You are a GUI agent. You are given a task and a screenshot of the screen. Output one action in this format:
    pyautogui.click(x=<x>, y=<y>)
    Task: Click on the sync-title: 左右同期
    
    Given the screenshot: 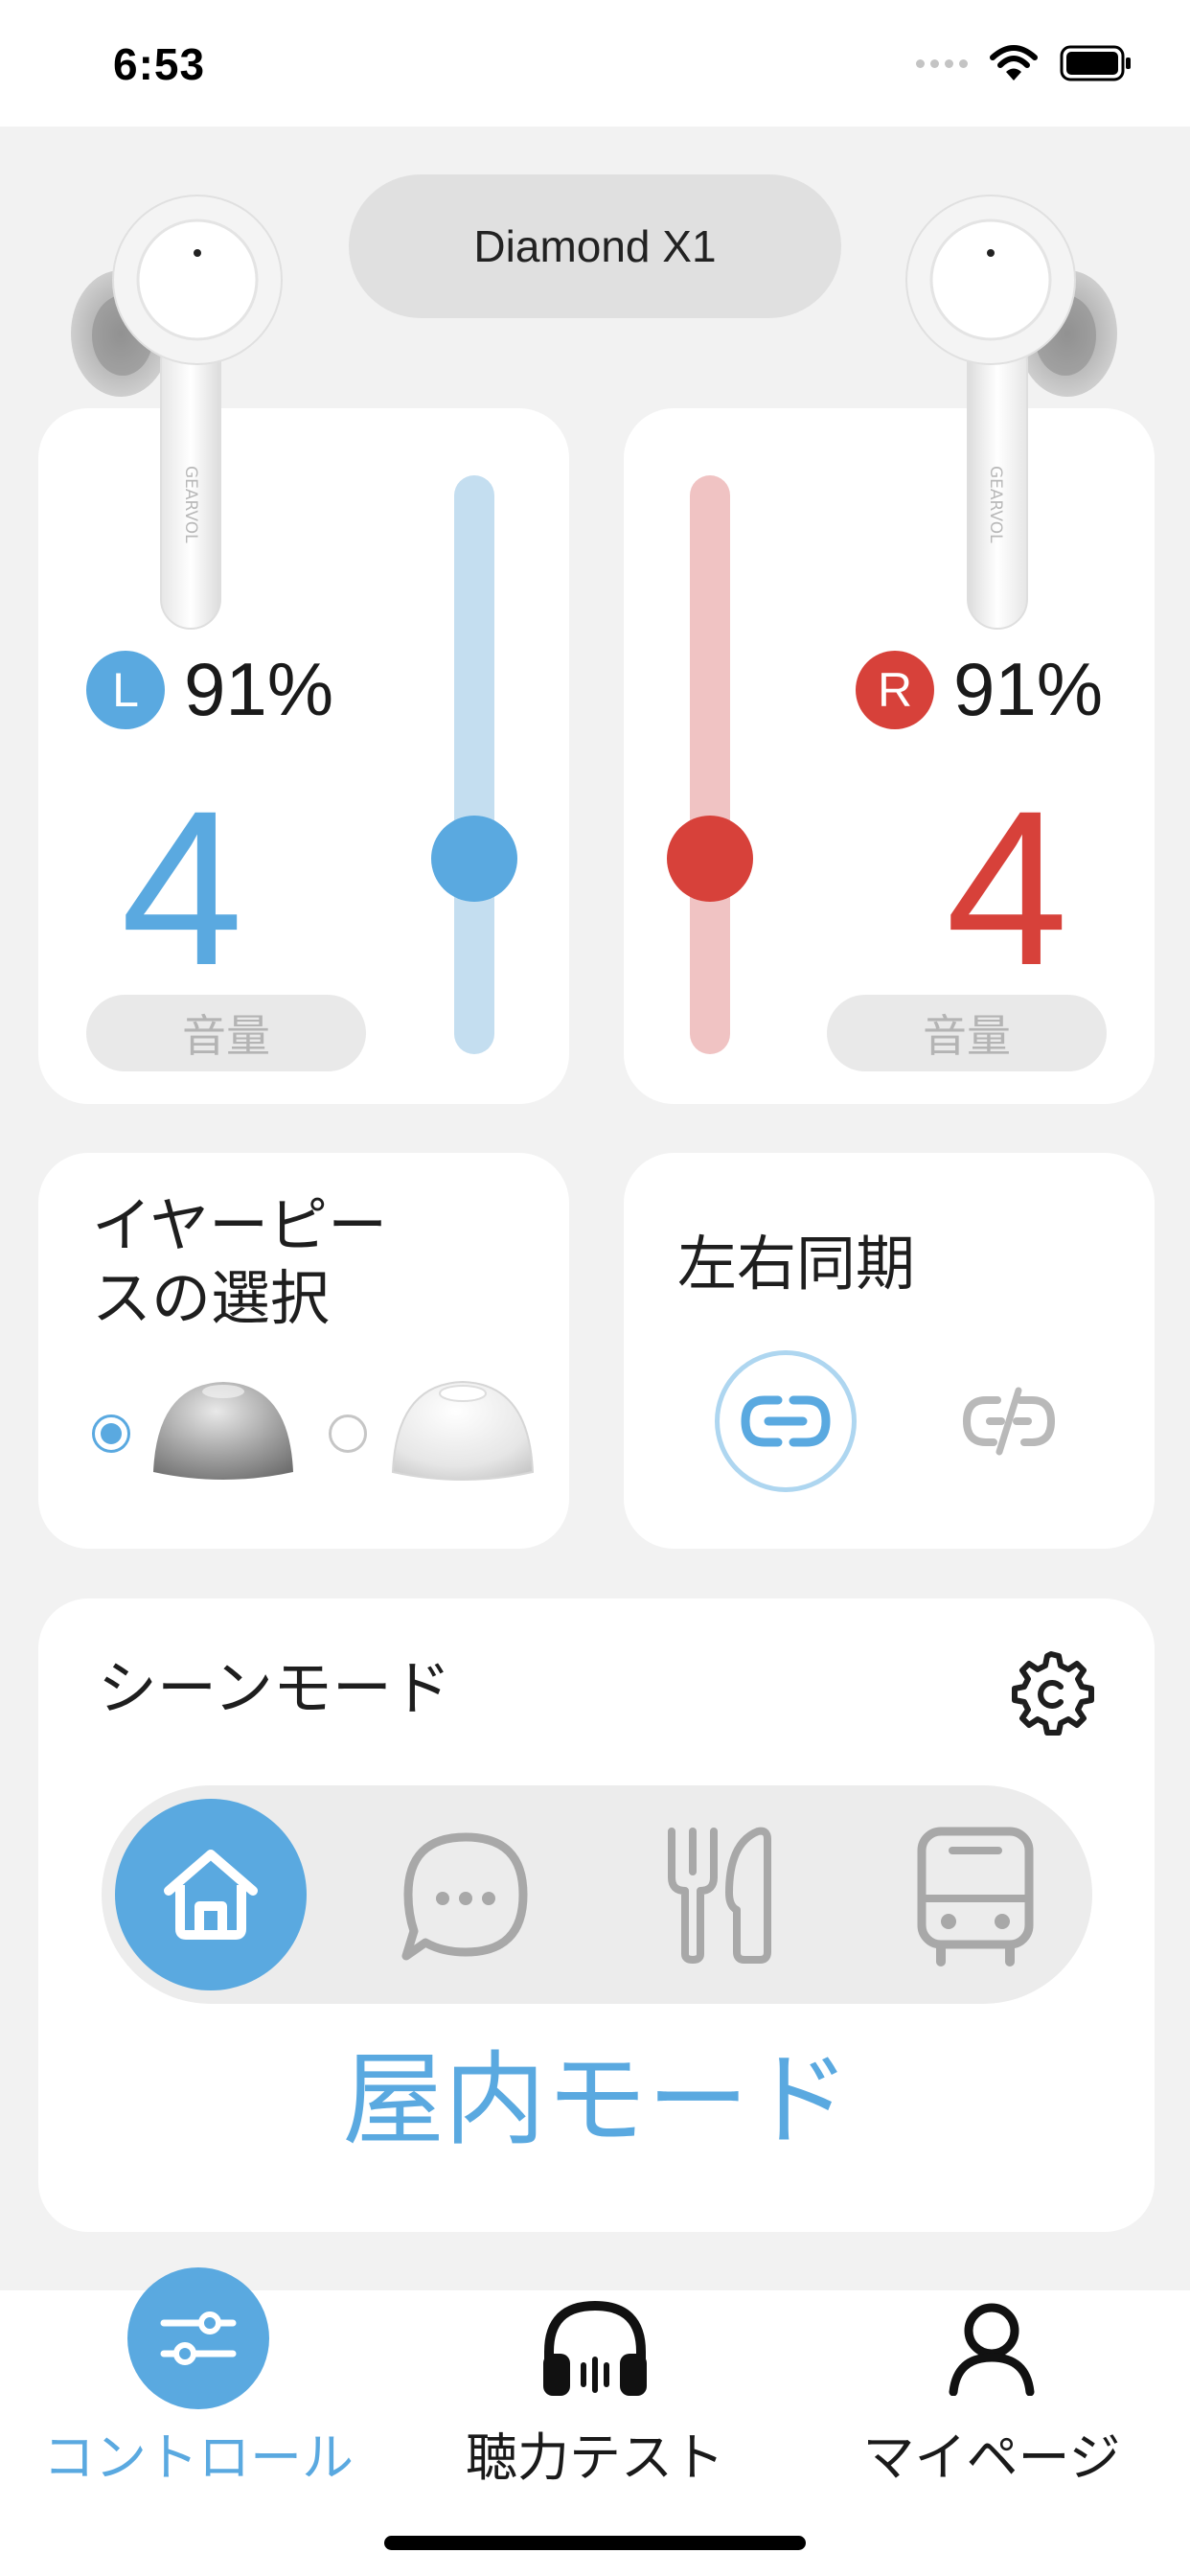 What is the action you would take?
    pyautogui.click(x=796, y=1264)
    